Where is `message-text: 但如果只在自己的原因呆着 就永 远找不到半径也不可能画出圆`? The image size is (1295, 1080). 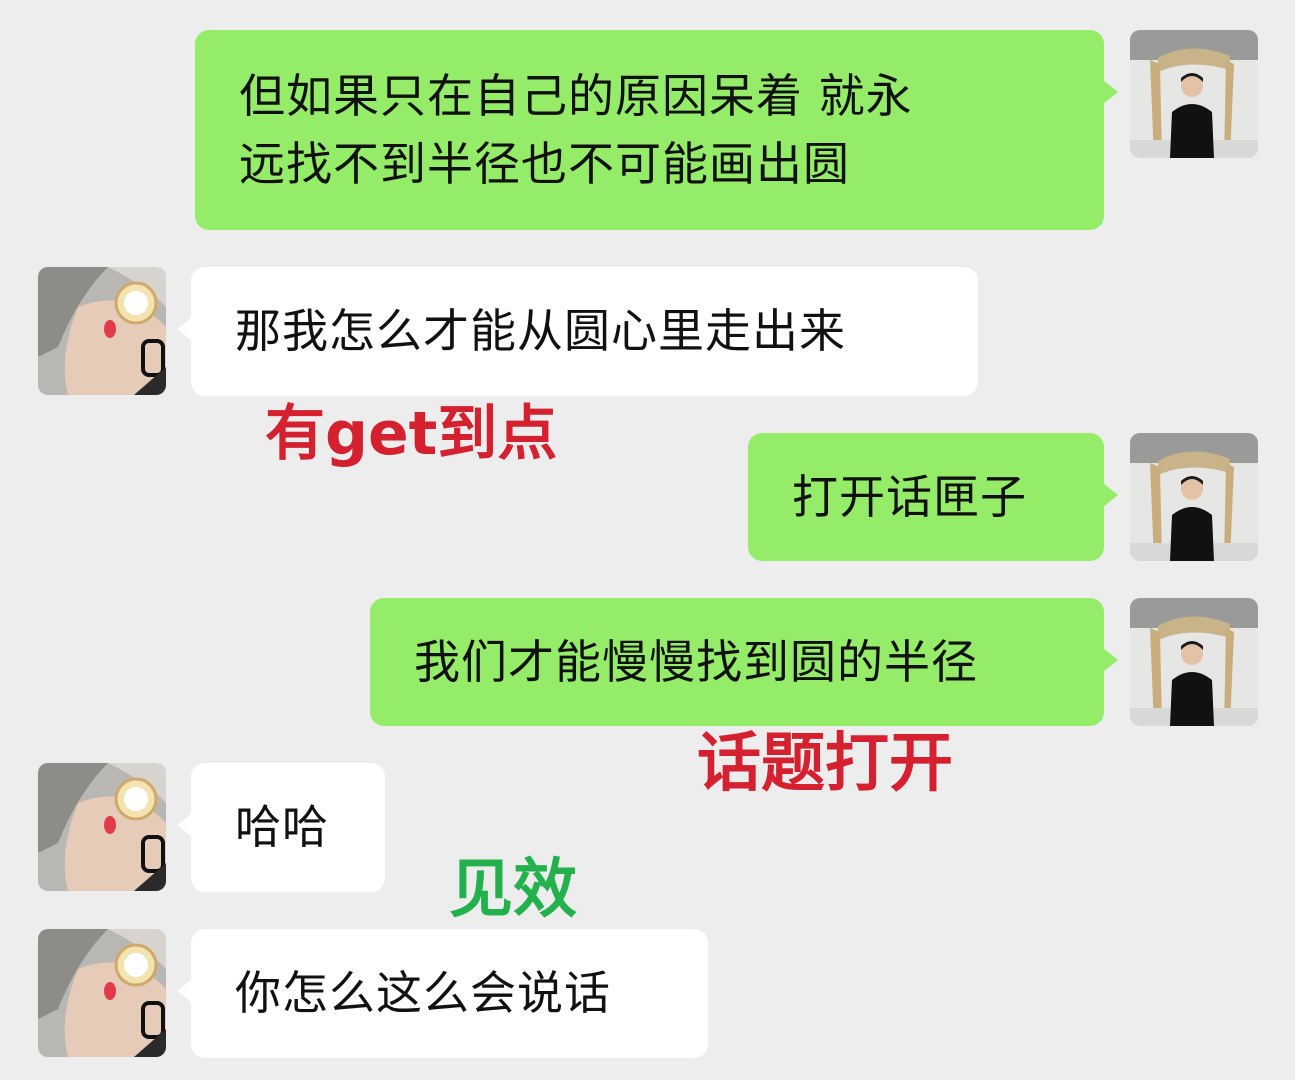 message-text: 但如果只在自己的原因呆着 就永 远找不到半径也不可能画出圆 is located at coordinates (576, 130).